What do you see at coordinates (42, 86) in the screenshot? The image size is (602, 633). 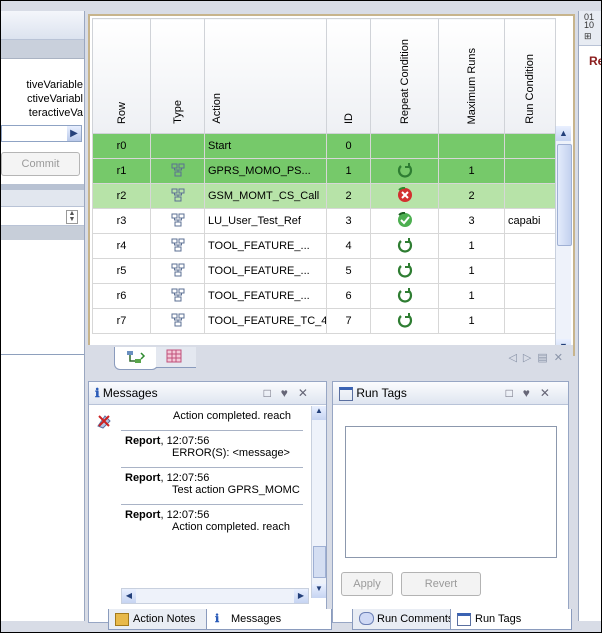 I see `variable-item: tiveVariable` at bounding box center [42, 86].